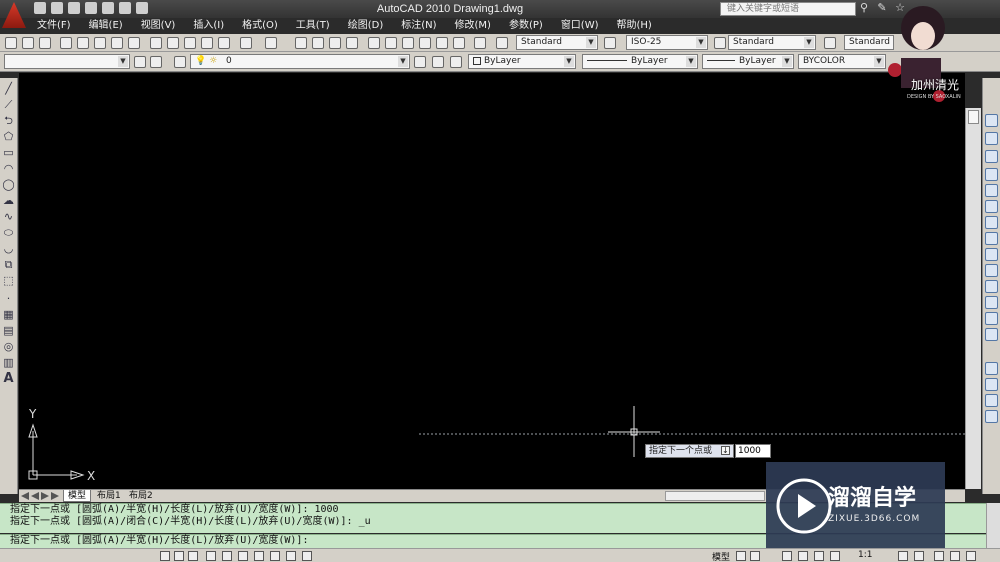 The image size is (1000, 562). What do you see at coordinates (991, 302) in the screenshot?
I see `chamfer-icon` at bounding box center [991, 302].